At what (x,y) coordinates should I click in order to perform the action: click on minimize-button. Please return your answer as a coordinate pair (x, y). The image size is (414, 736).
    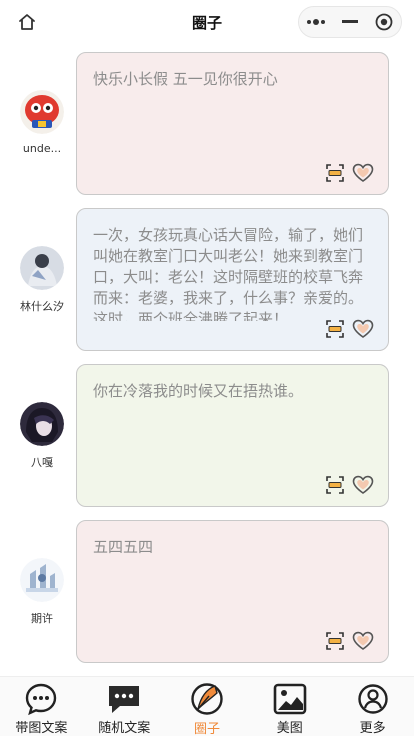
    Looking at the image, I should click on (350, 22).